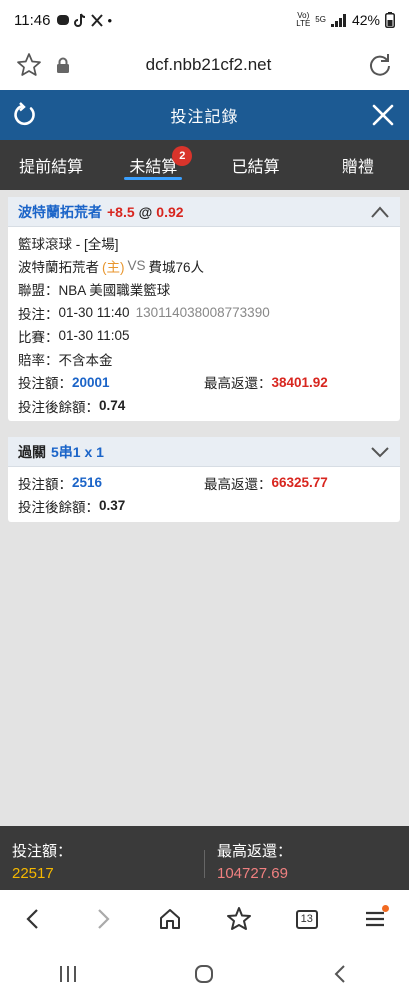  Describe the element at coordinates (33, 873) in the screenshot. I see `total-stake-value: 22517` at that location.